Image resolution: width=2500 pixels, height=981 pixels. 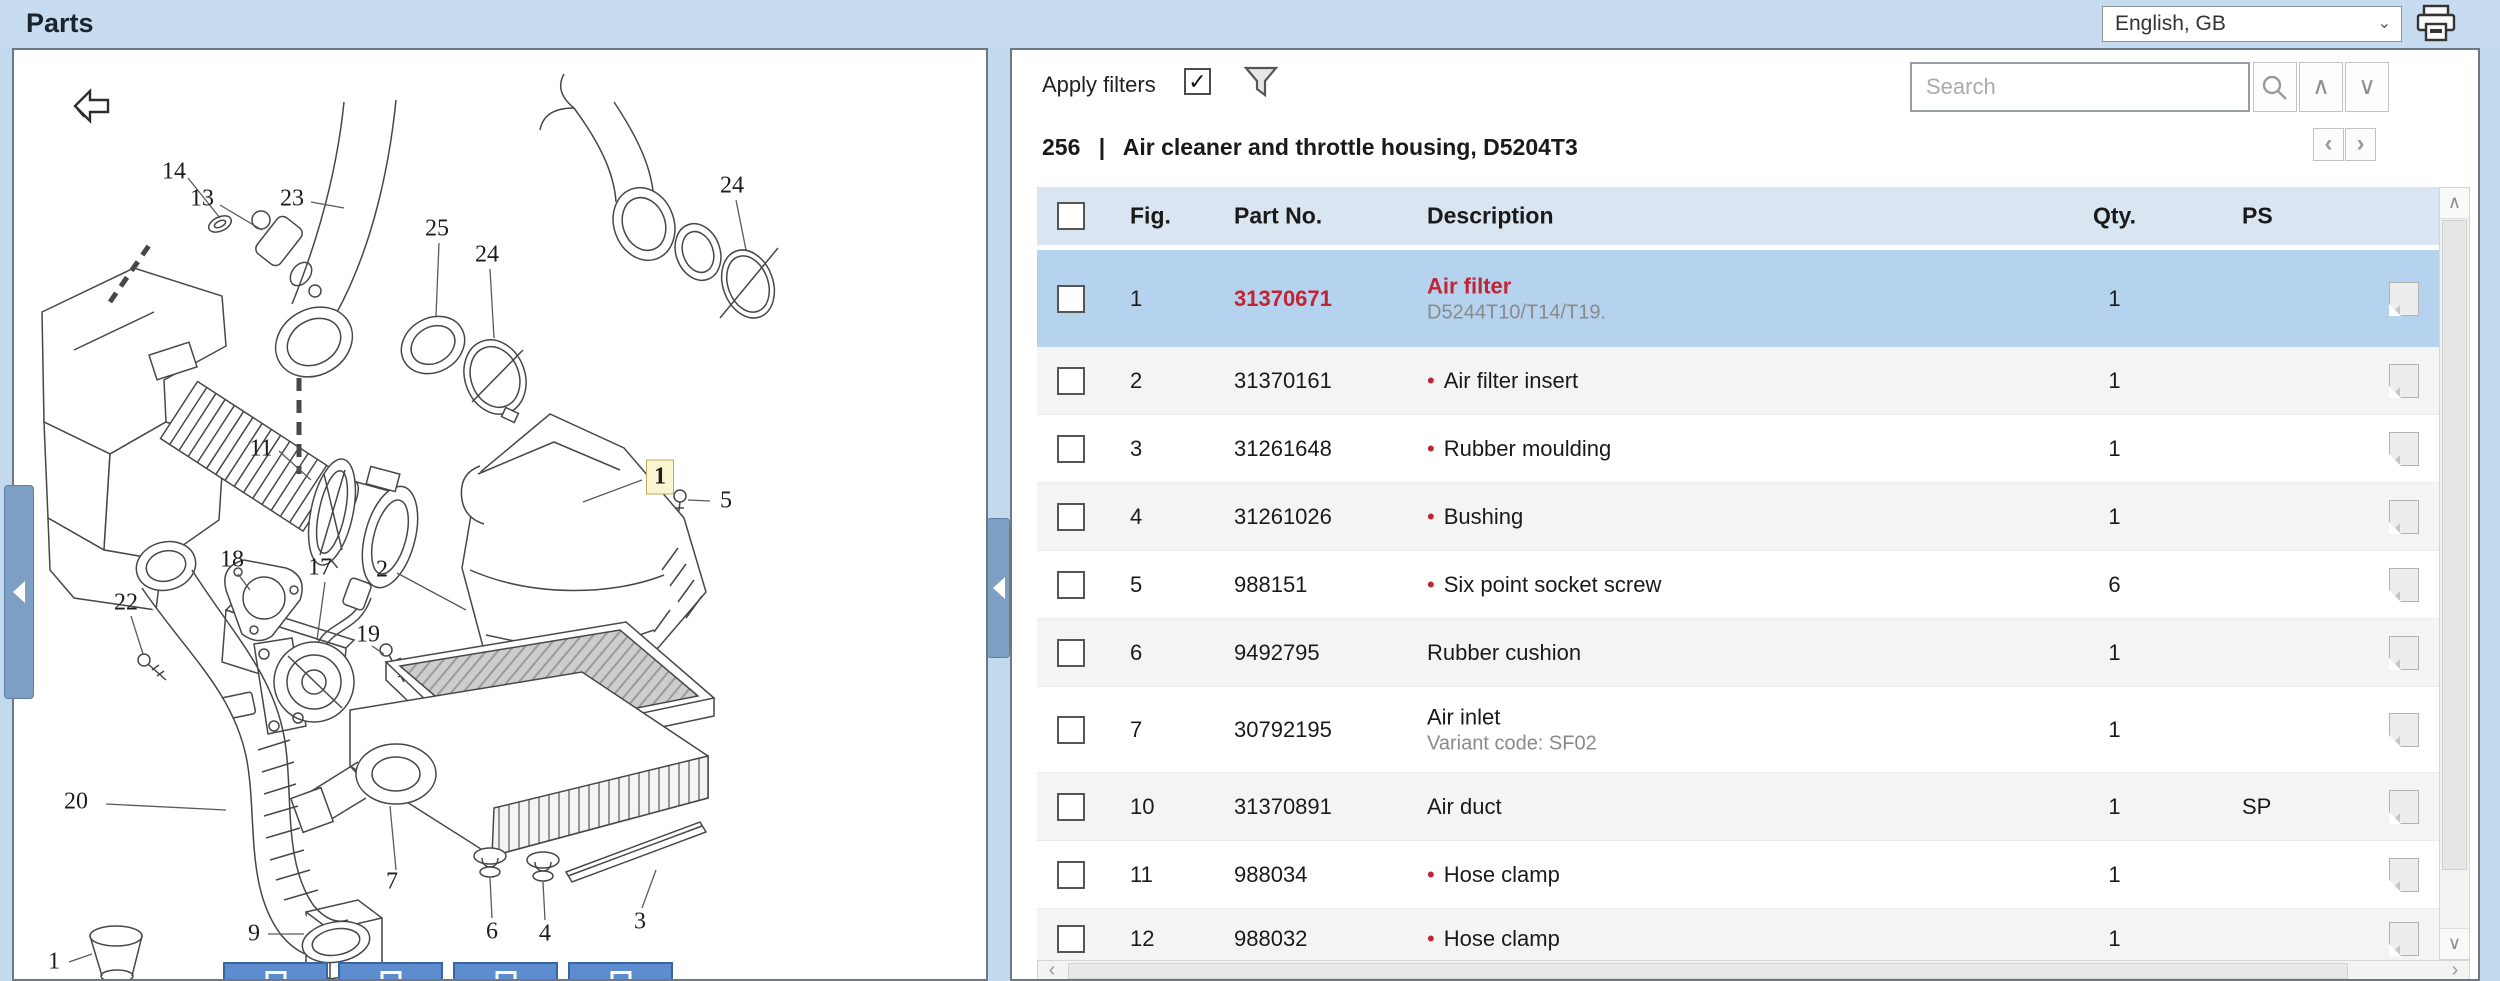 I want to click on fig-cell: 2, so click(x=1136, y=380).